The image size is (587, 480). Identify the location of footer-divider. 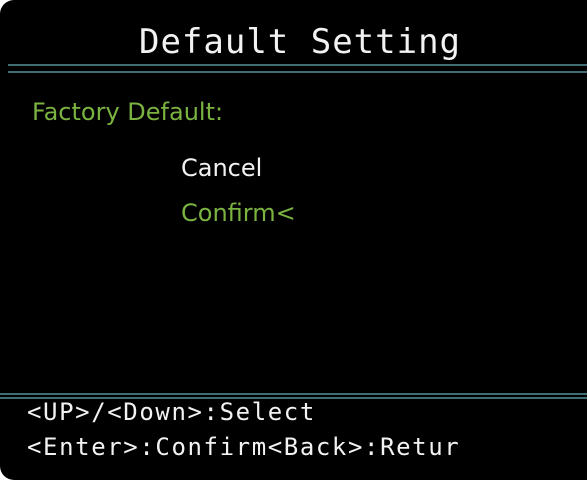
(293, 394).